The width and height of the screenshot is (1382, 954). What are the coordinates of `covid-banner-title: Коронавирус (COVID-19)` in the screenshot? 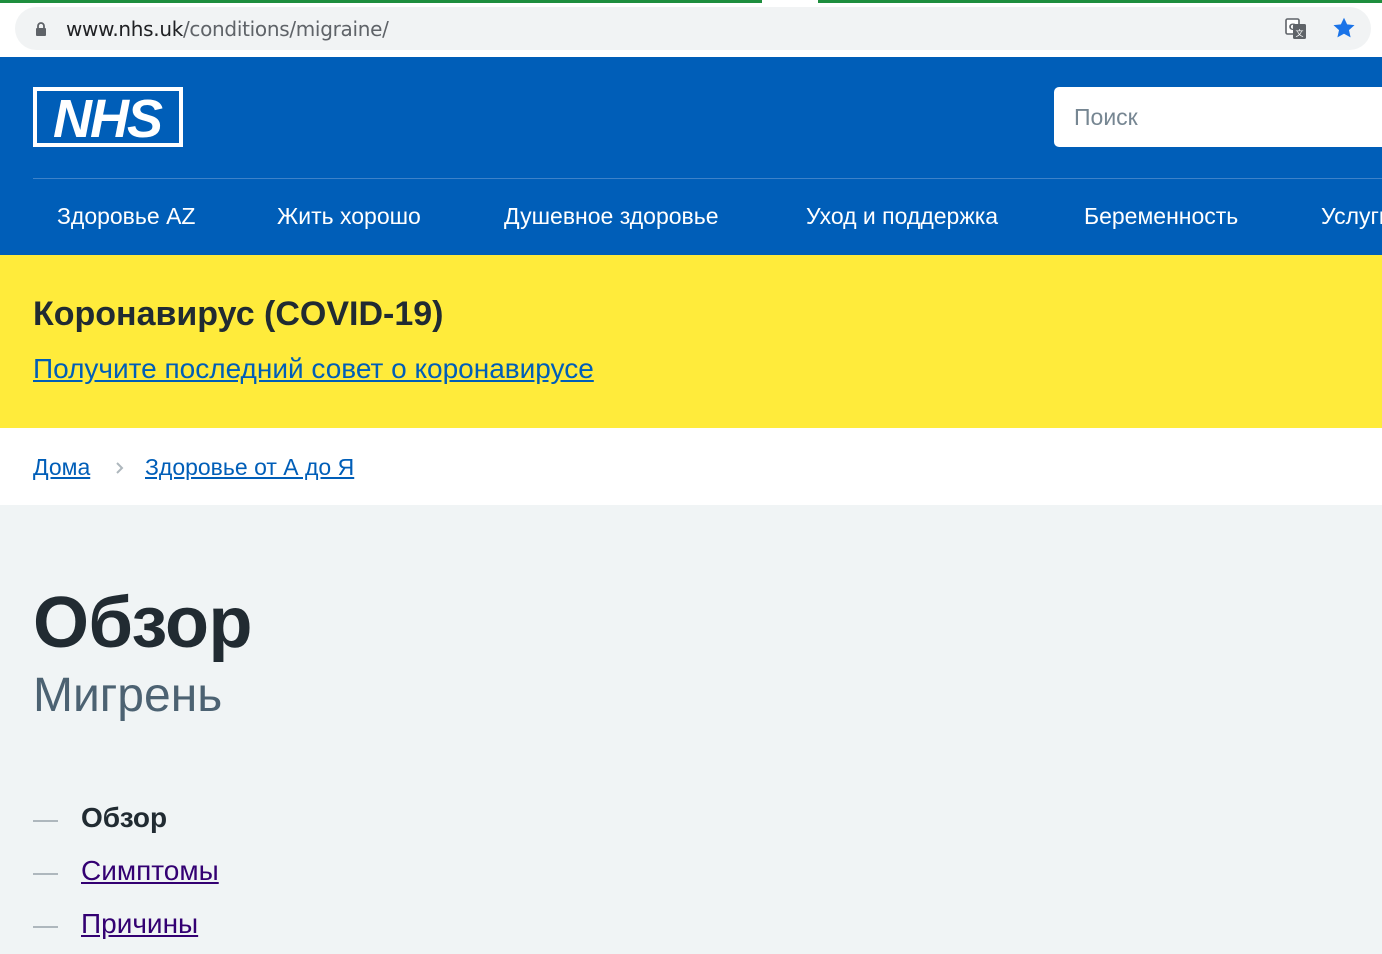 It's located at (238, 314).